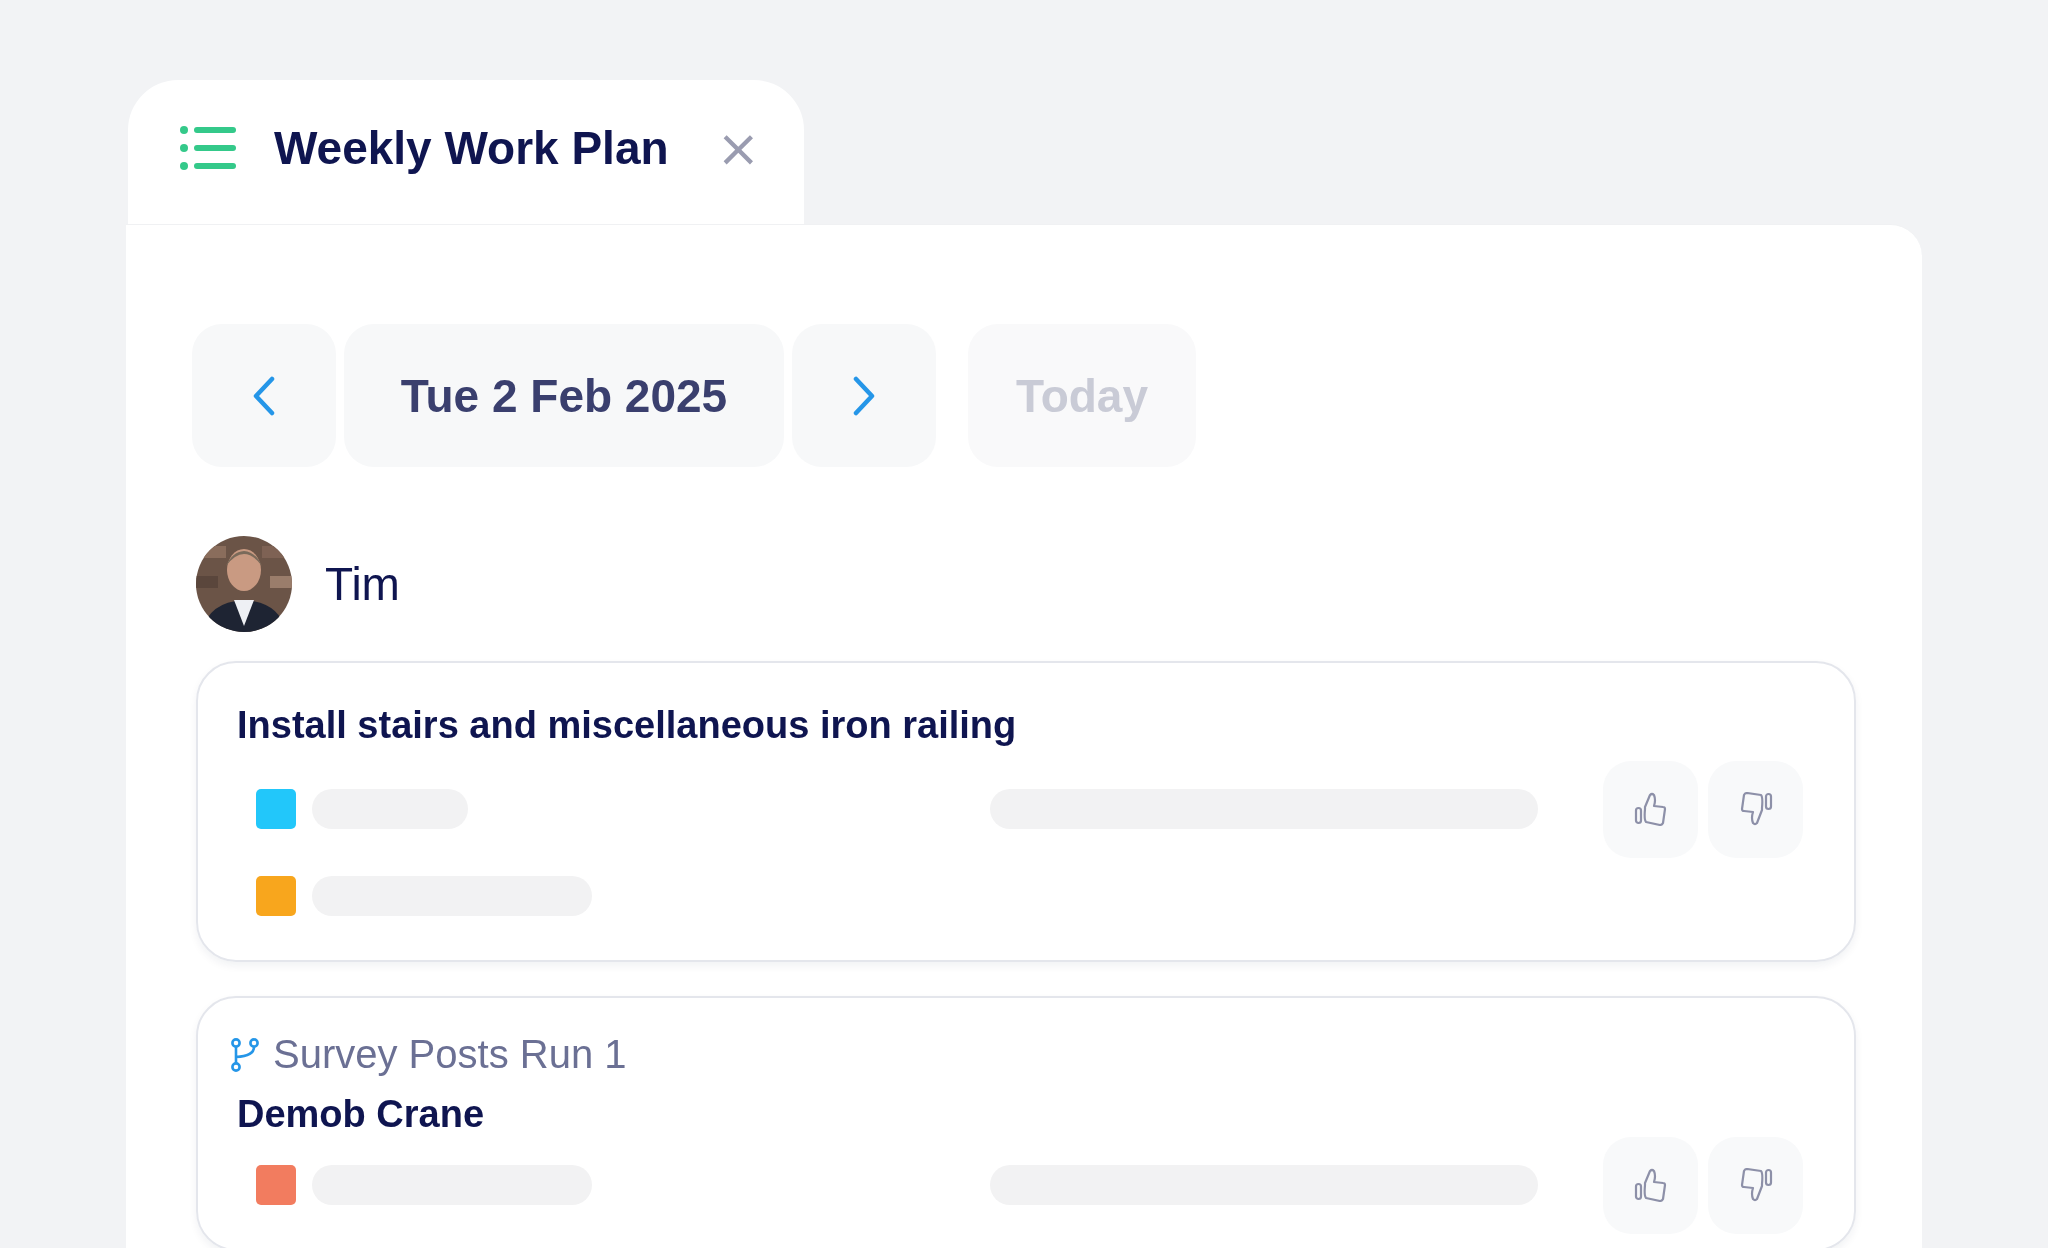  I want to click on branch-icon, so click(245, 1054).